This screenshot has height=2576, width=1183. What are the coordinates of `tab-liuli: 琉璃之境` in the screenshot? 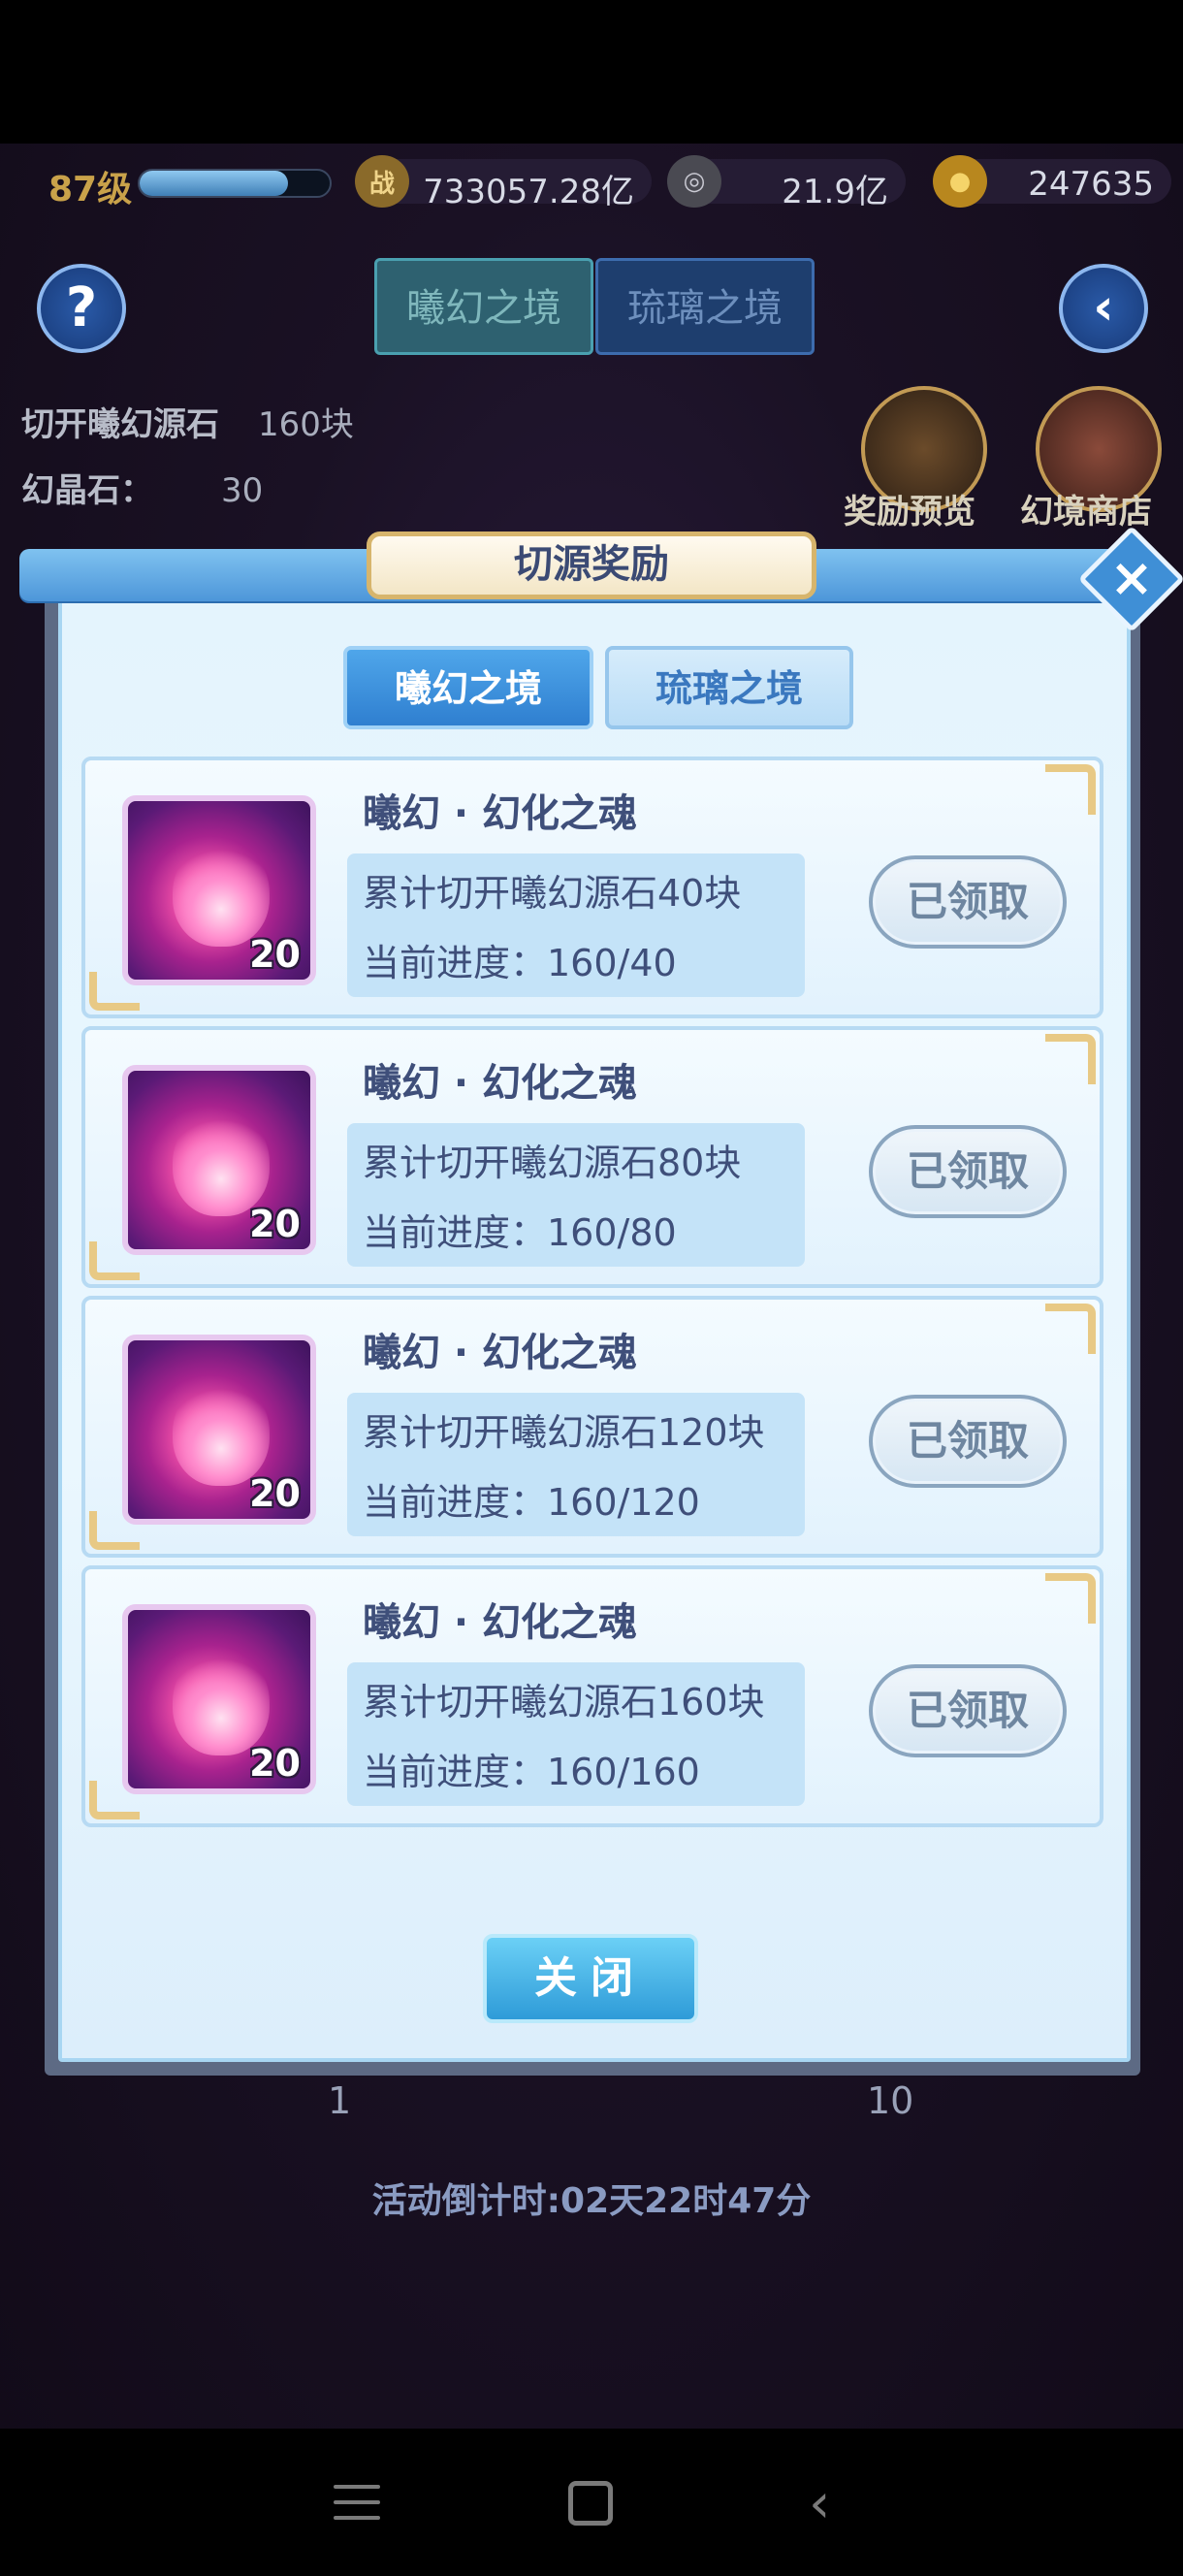 It's located at (729, 687).